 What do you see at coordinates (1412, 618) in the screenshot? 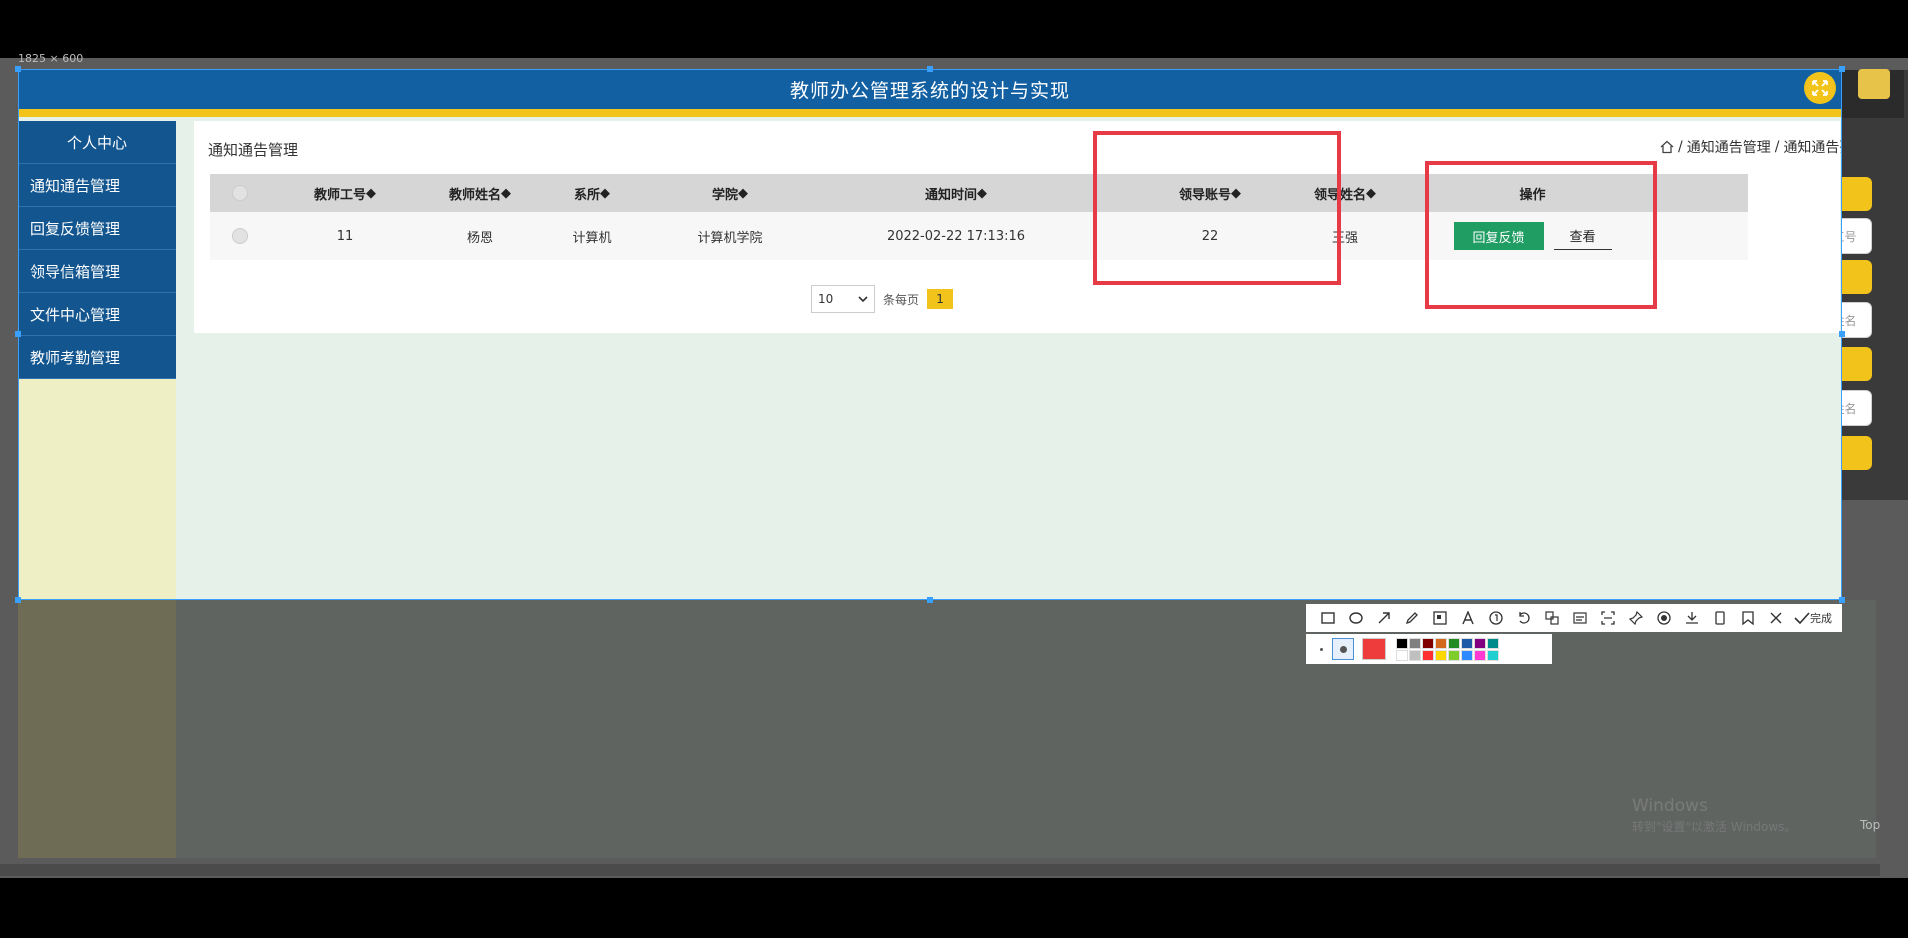
I see `pen-tool` at bounding box center [1412, 618].